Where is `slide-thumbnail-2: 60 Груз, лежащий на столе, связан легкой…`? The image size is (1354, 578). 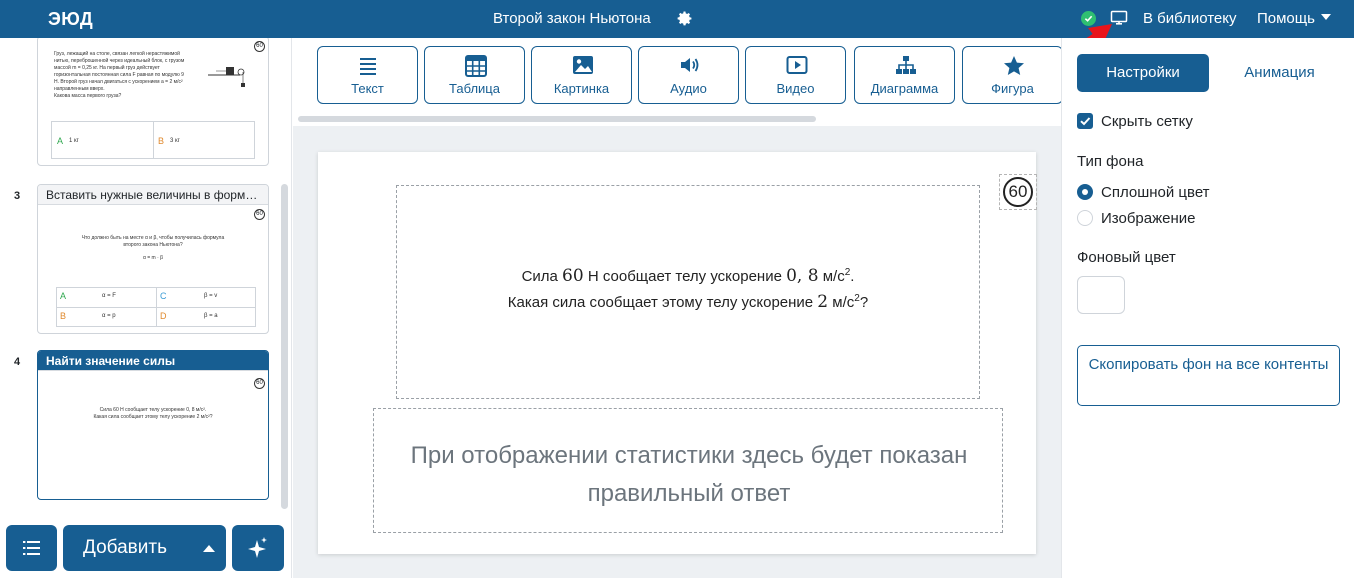 slide-thumbnail-2: 60 Груз, лежащий на столе, связан легкой… is located at coordinates (153, 102).